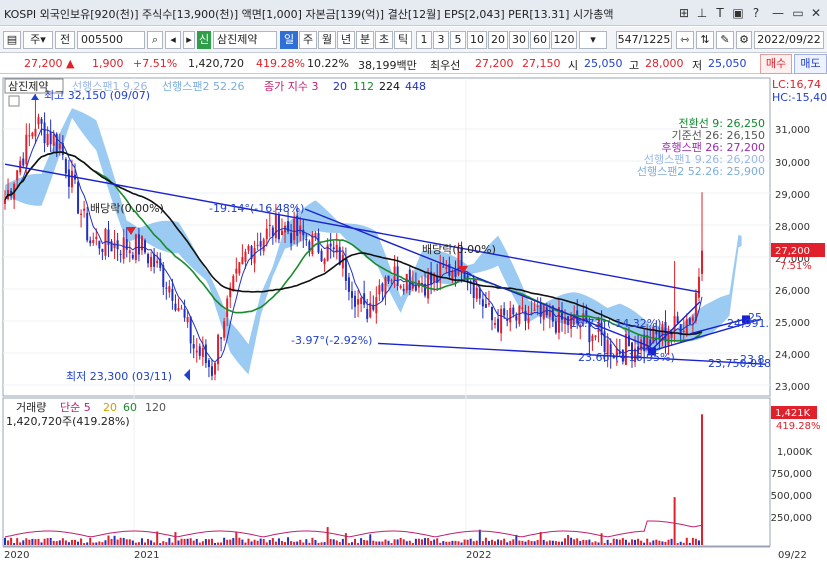  I want to click on draw-icon: ✎, so click(725, 40).